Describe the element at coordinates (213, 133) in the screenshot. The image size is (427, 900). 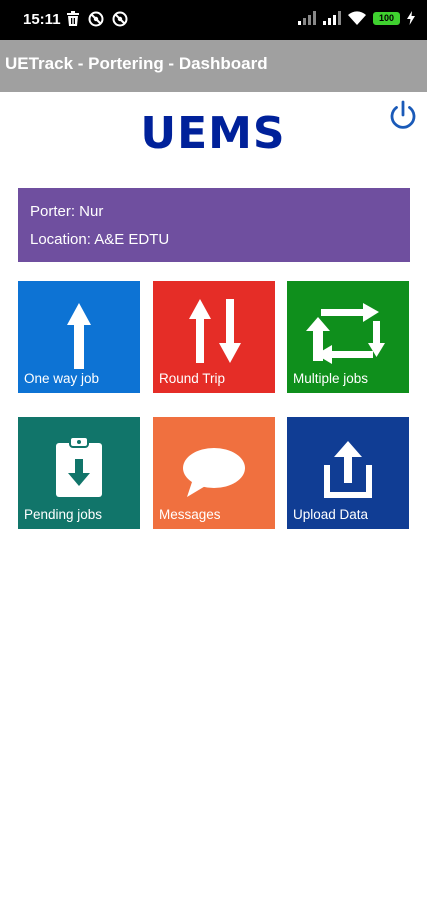
I see `uems-logo: UEMS` at that location.